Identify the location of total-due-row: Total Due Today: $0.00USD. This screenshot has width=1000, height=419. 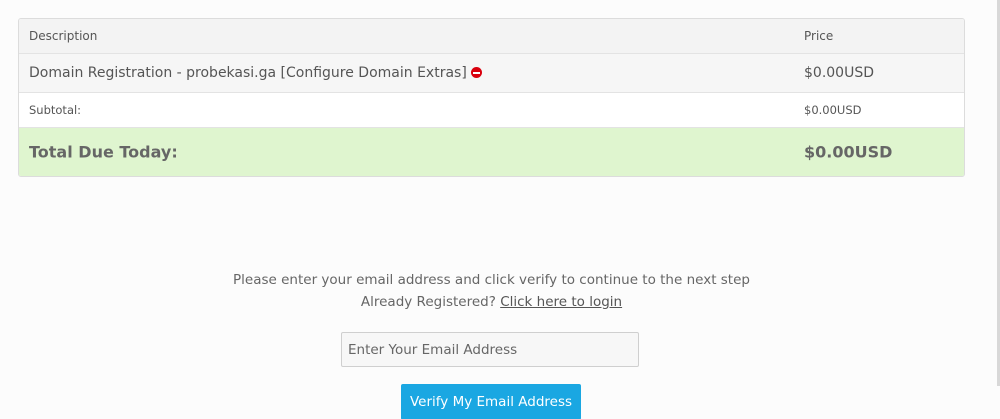
(491, 152).